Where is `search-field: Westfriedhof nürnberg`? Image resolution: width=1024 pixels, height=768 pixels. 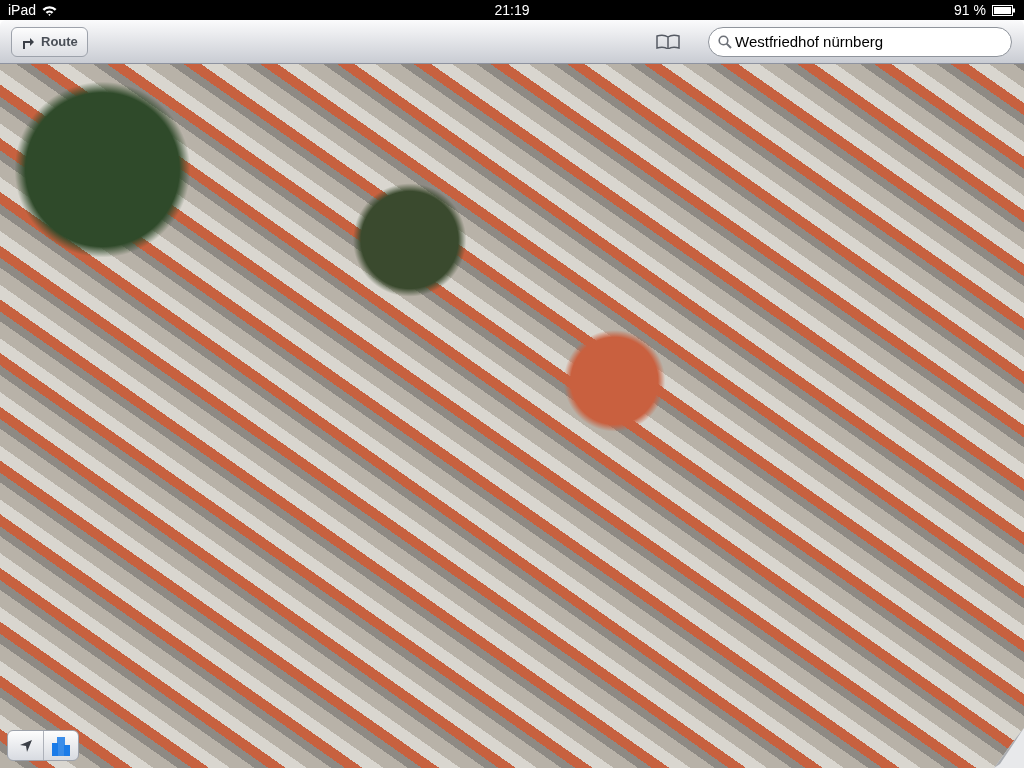
search-field: Westfriedhof nürnberg is located at coordinates (860, 41).